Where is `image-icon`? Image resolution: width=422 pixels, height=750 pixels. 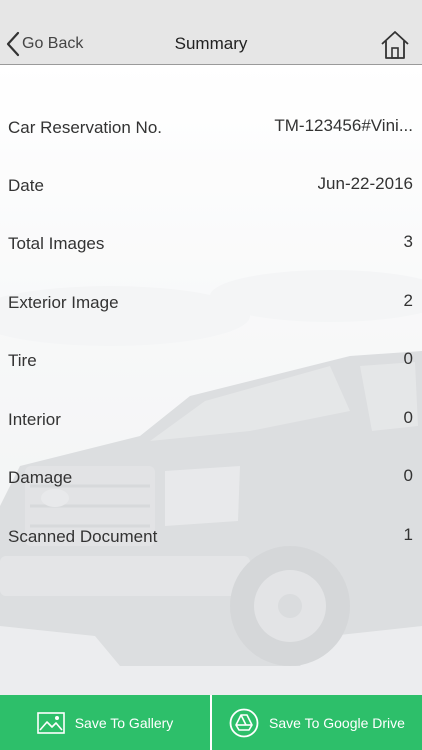 image-icon is located at coordinates (50, 722).